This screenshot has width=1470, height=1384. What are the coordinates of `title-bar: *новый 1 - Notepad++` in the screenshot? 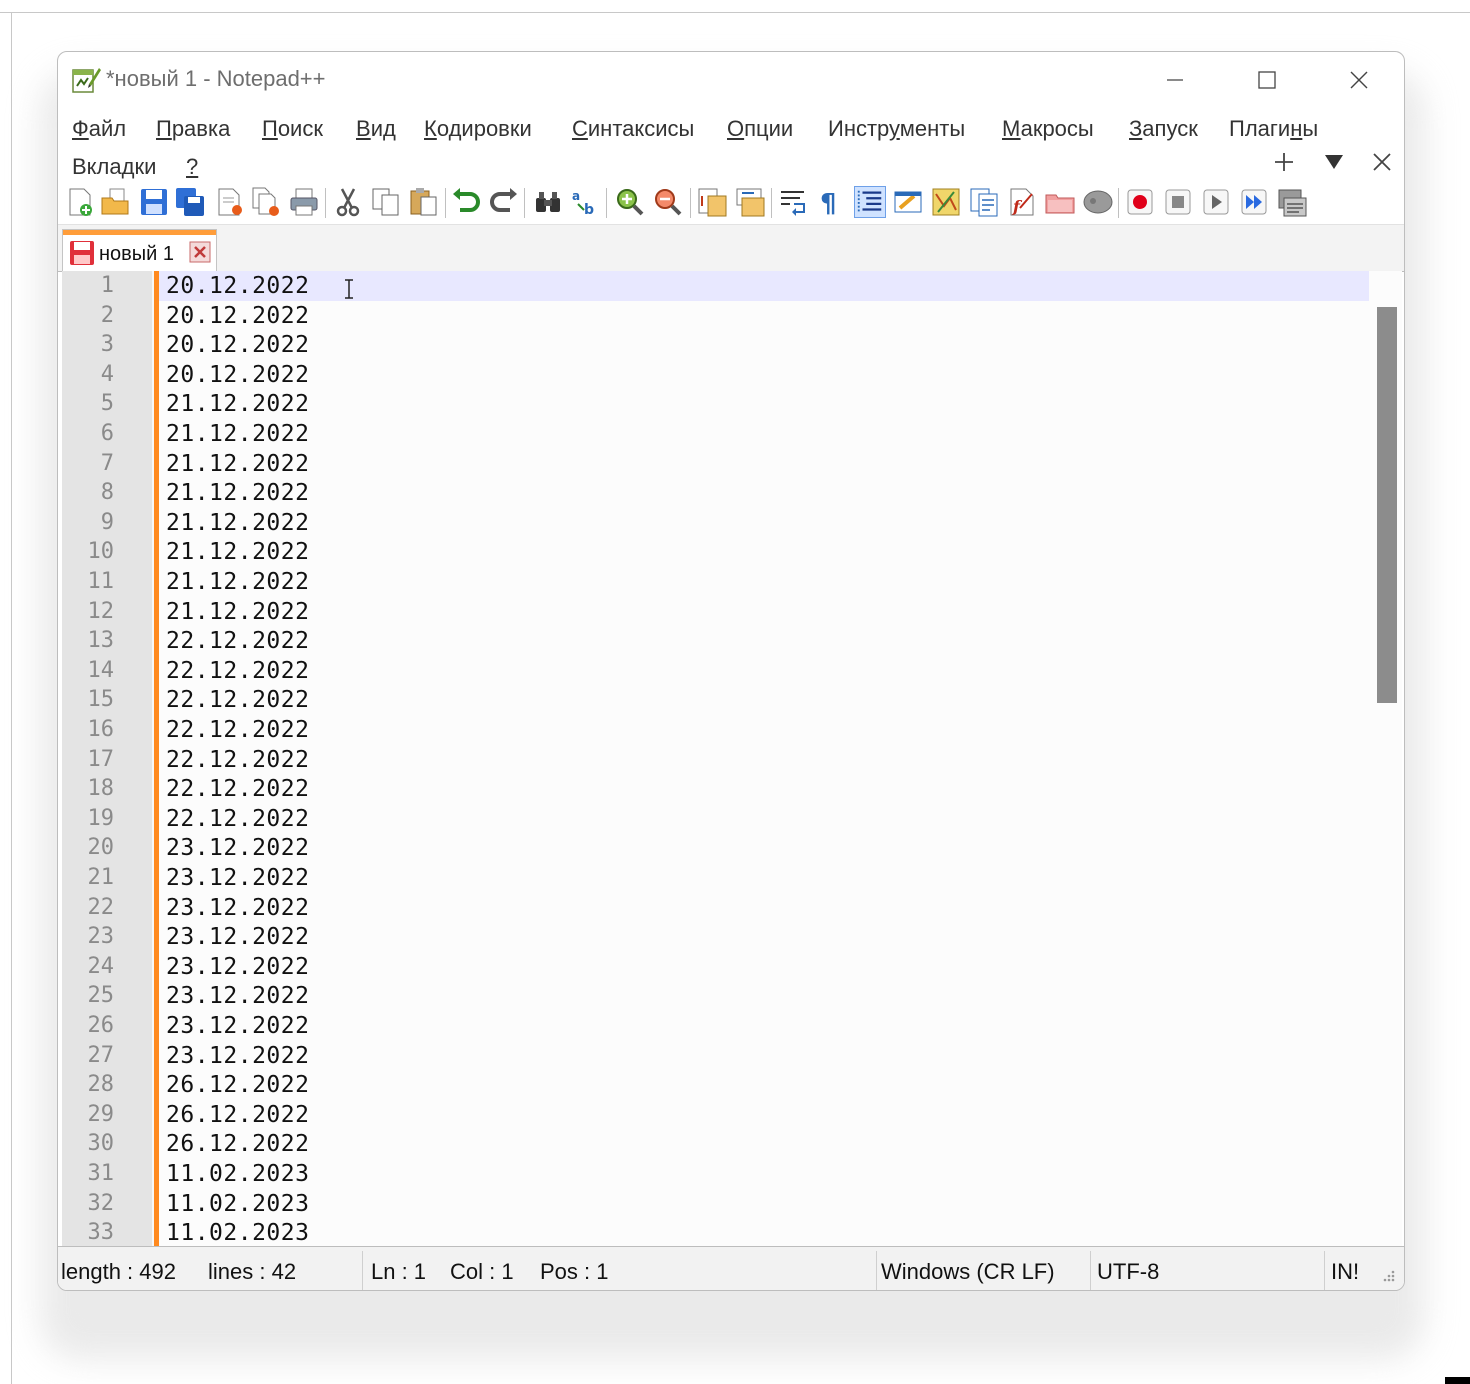 It's located at (731, 80).